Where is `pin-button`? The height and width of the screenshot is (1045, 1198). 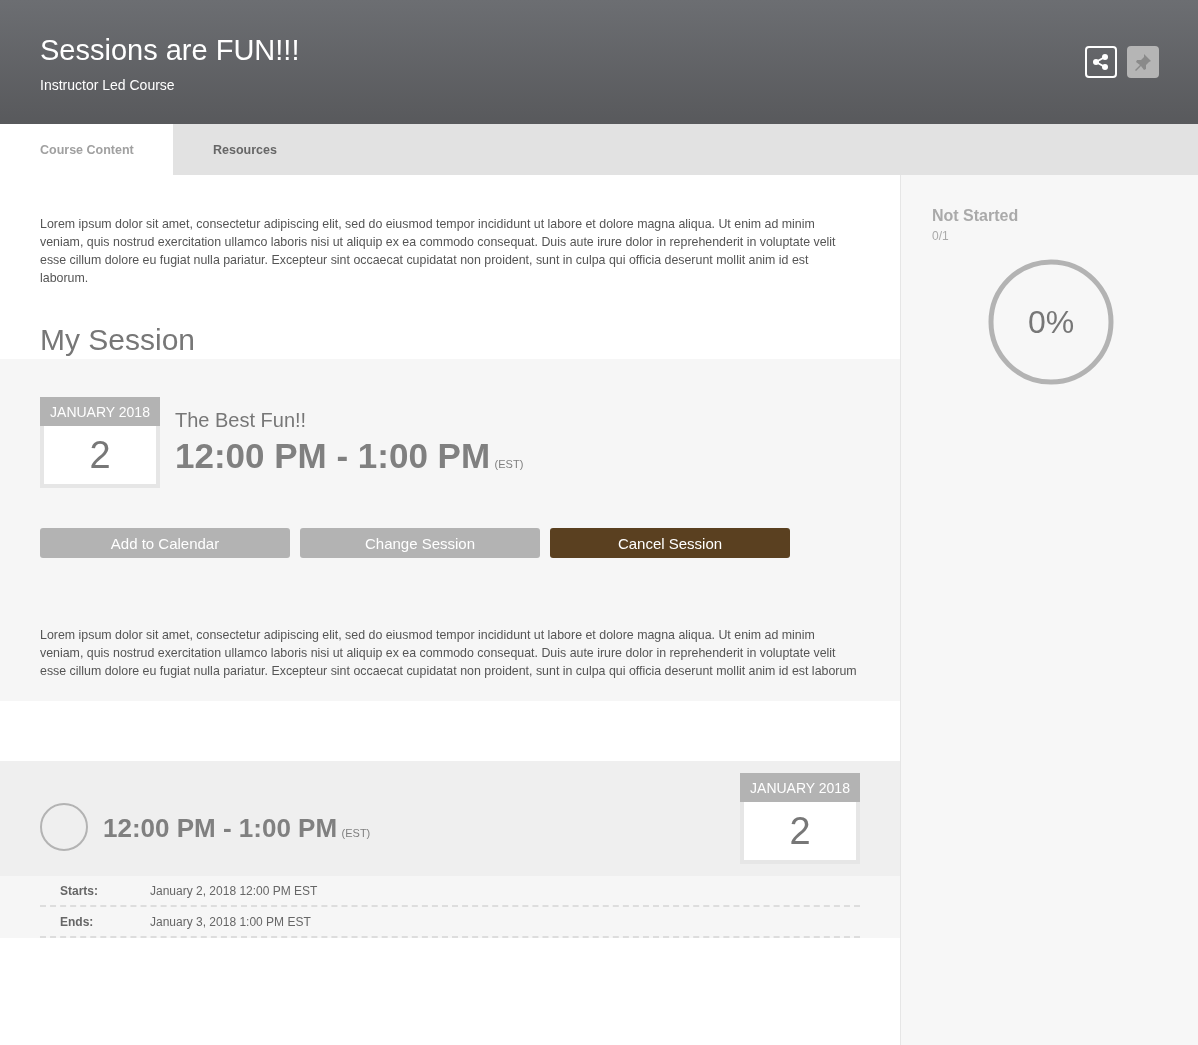 pin-button is located at coordinates (1143, 62).